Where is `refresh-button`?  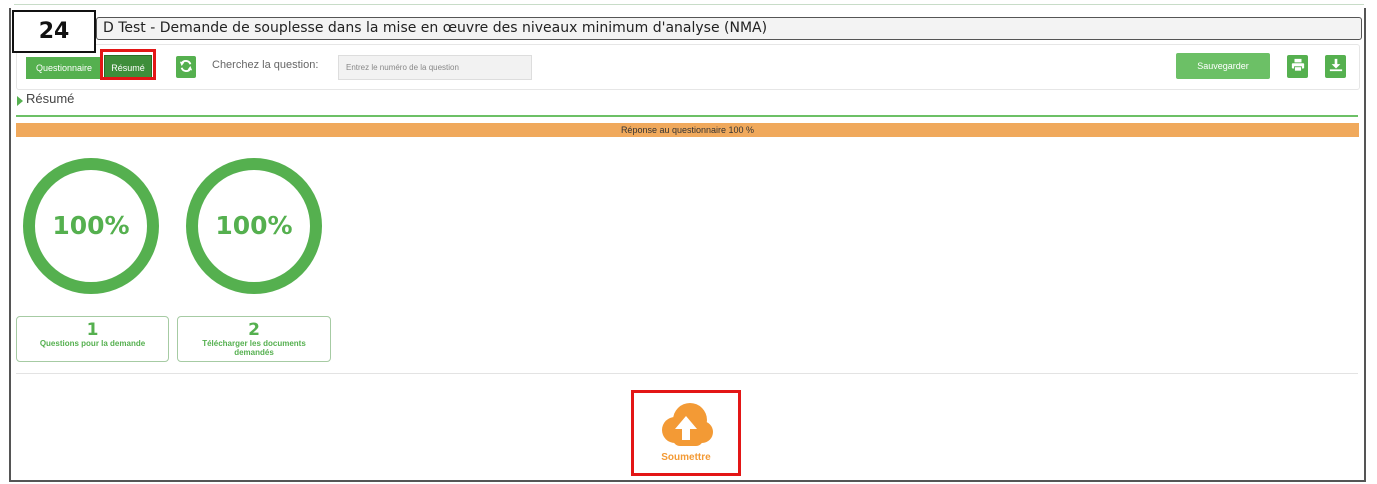
refresh-button is located at coordinates (186, 67).